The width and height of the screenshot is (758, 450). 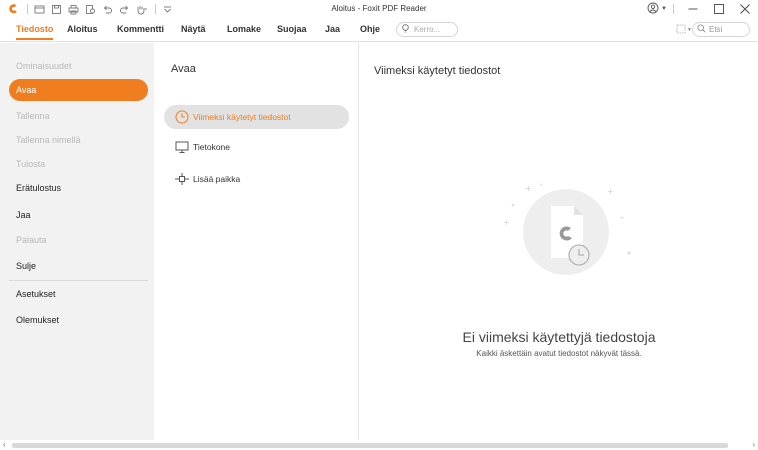 What do you see at coordinates (653, 9) in the screenshot?
I see `account-icon` at bounding box center [653, 9].